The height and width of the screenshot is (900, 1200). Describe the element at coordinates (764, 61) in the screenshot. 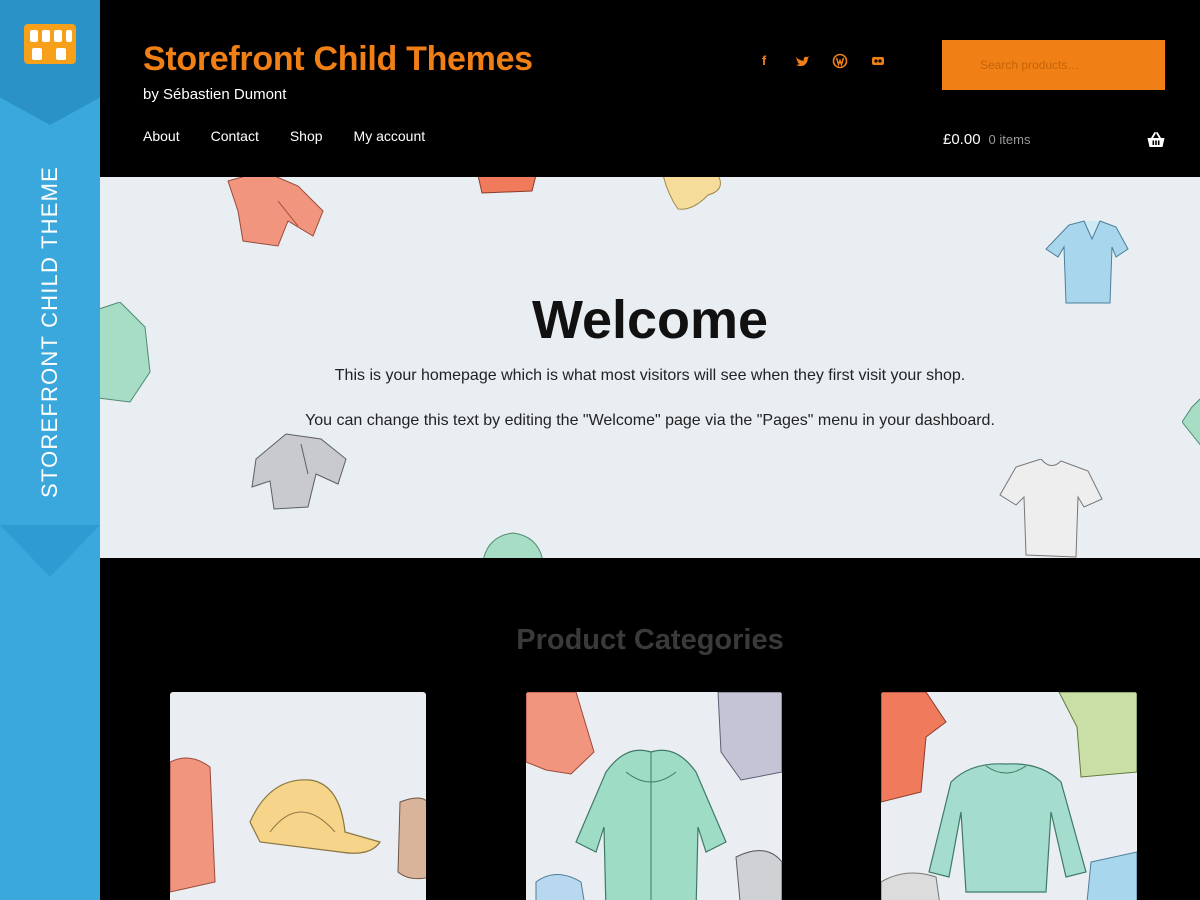

I see `facebook-icon: f` at that location.